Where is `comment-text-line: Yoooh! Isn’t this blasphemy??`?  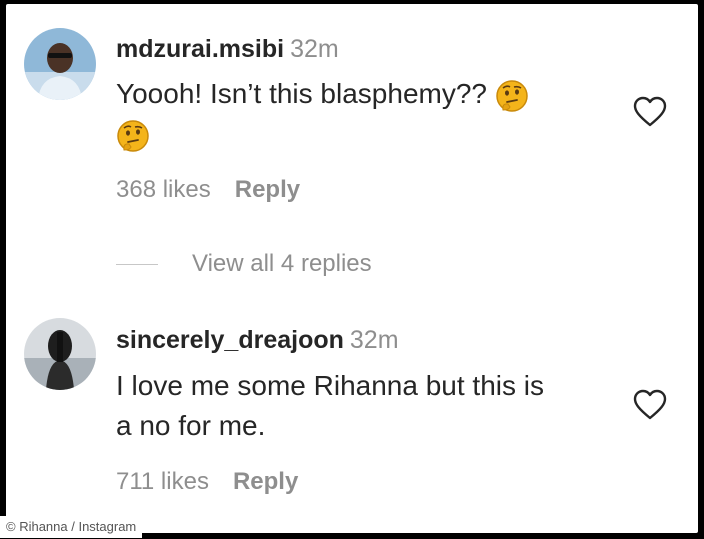
comment-text-line: Yoooh! Isn’t this blasphemy?? is located at coordinates (301, 93).